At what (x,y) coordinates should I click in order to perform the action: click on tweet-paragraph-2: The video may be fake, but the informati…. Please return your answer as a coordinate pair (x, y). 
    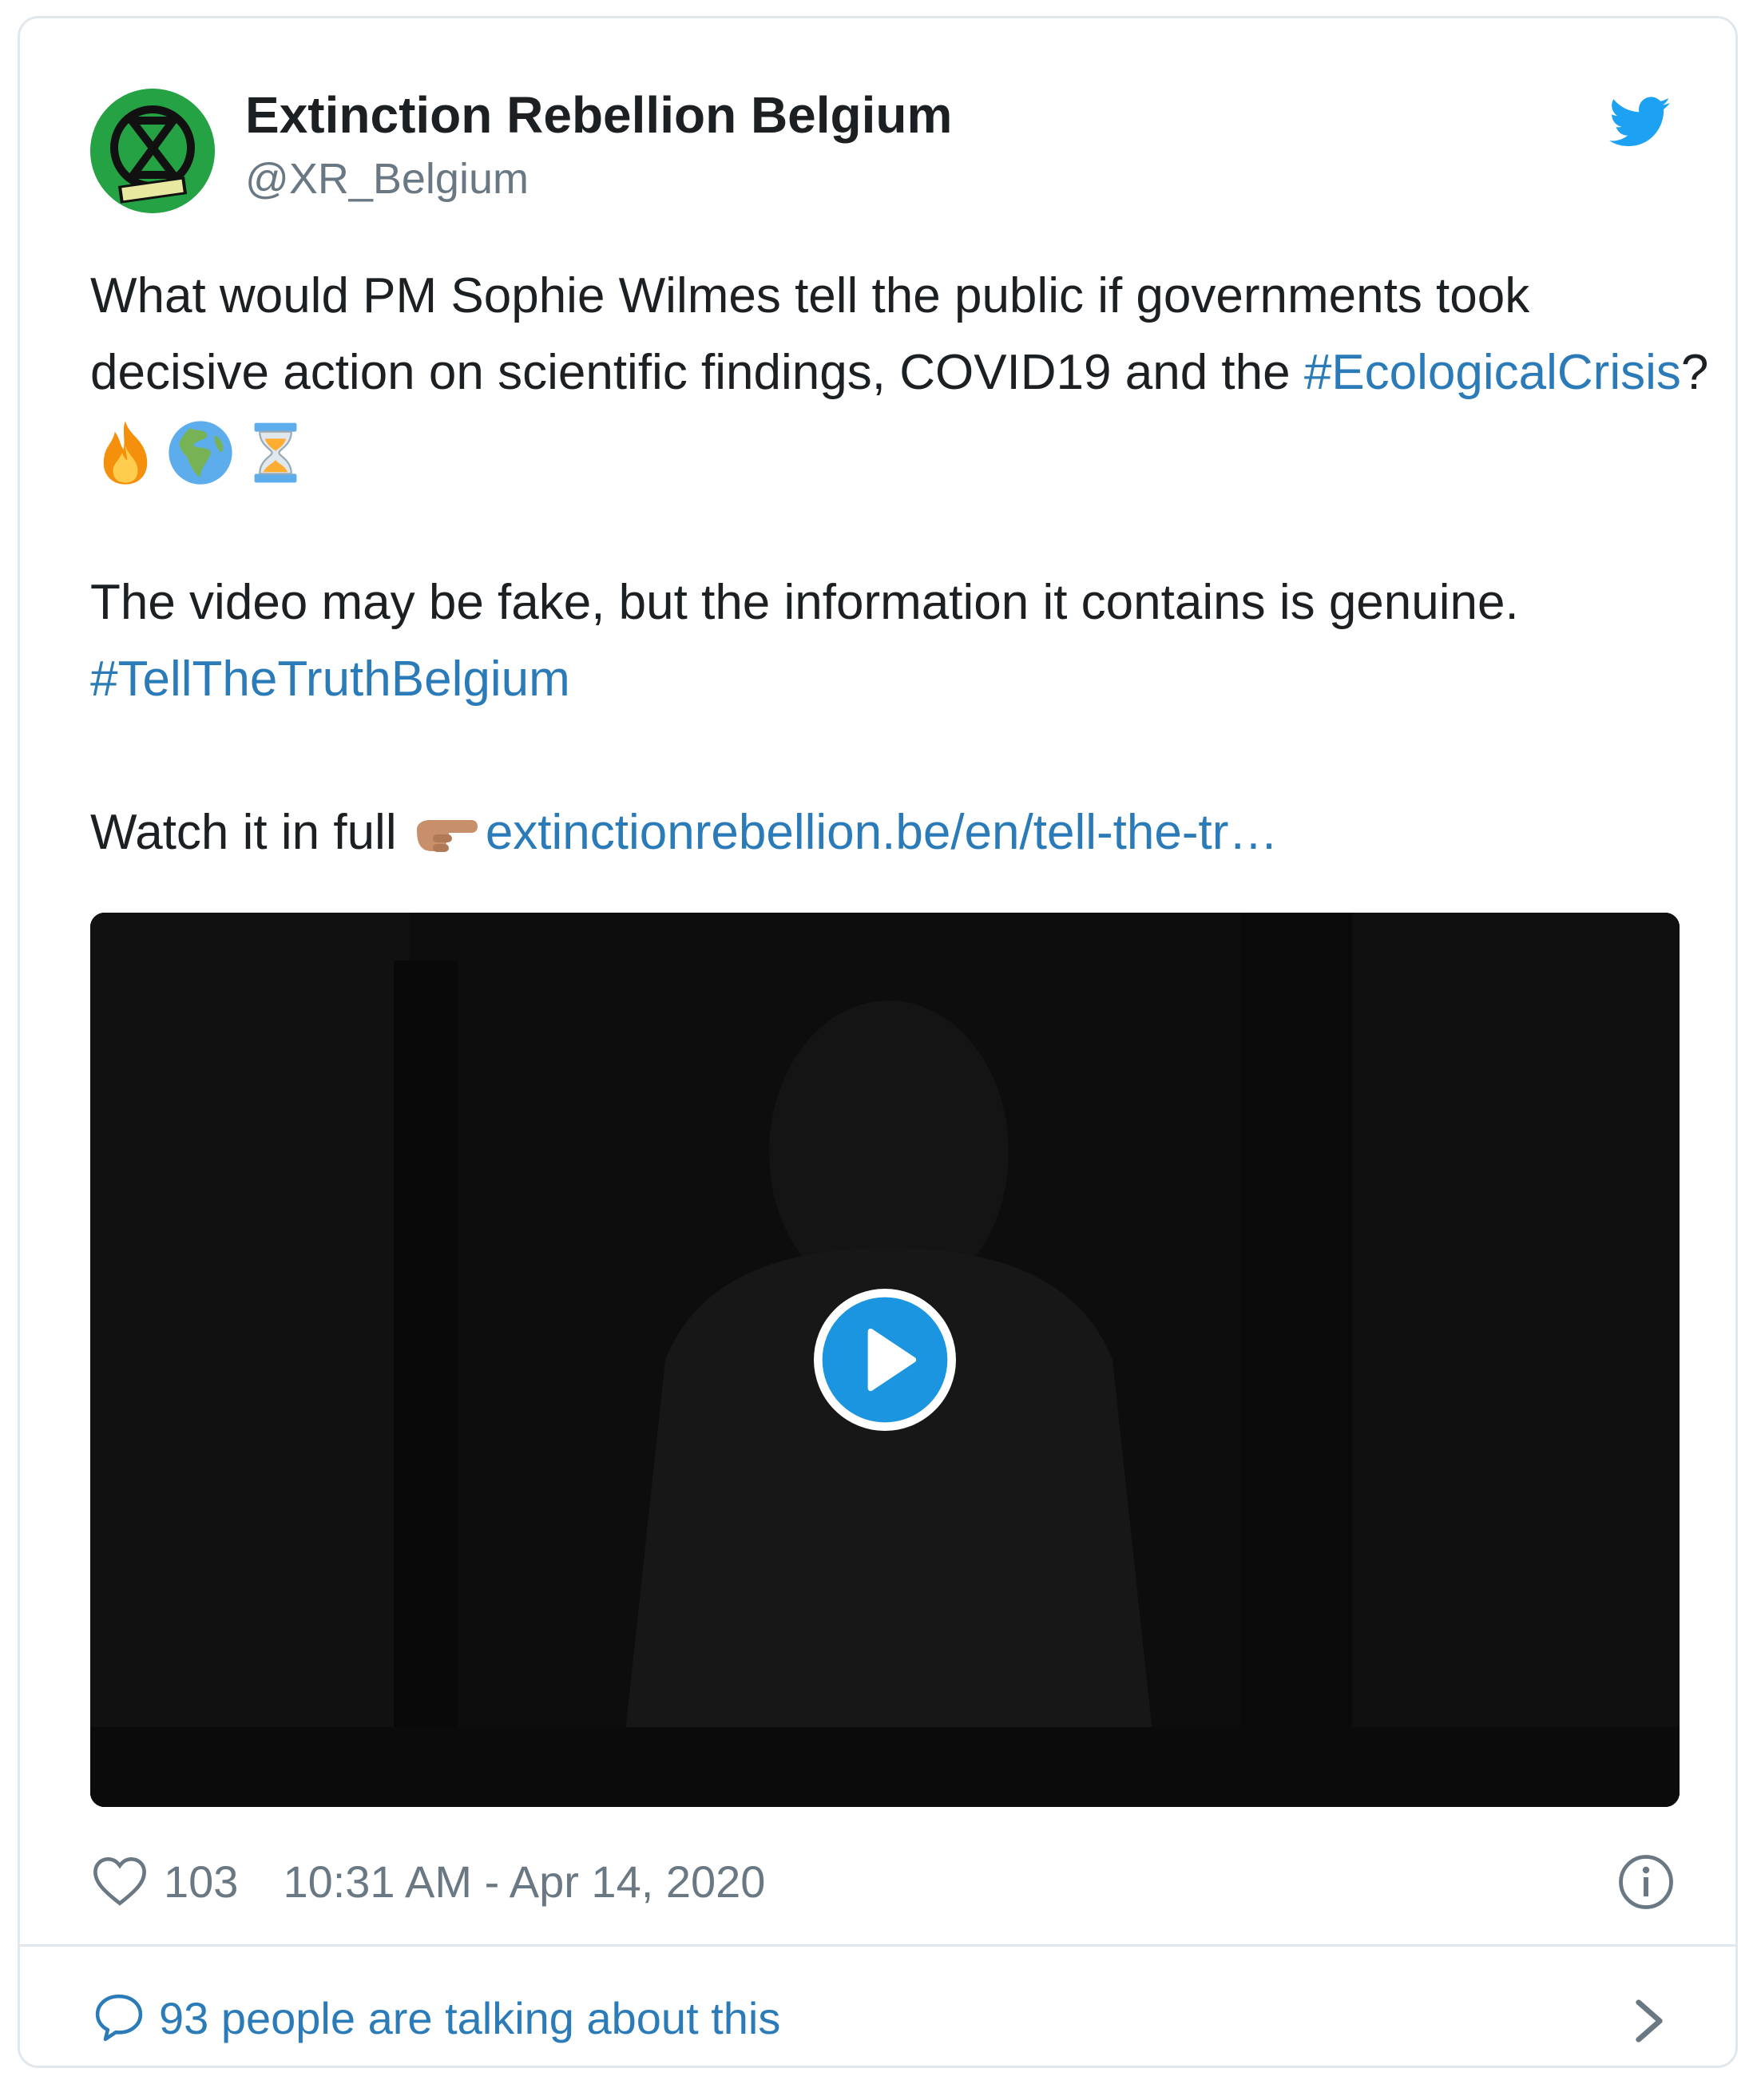
    Looking at the image, I should click on (900, 641).